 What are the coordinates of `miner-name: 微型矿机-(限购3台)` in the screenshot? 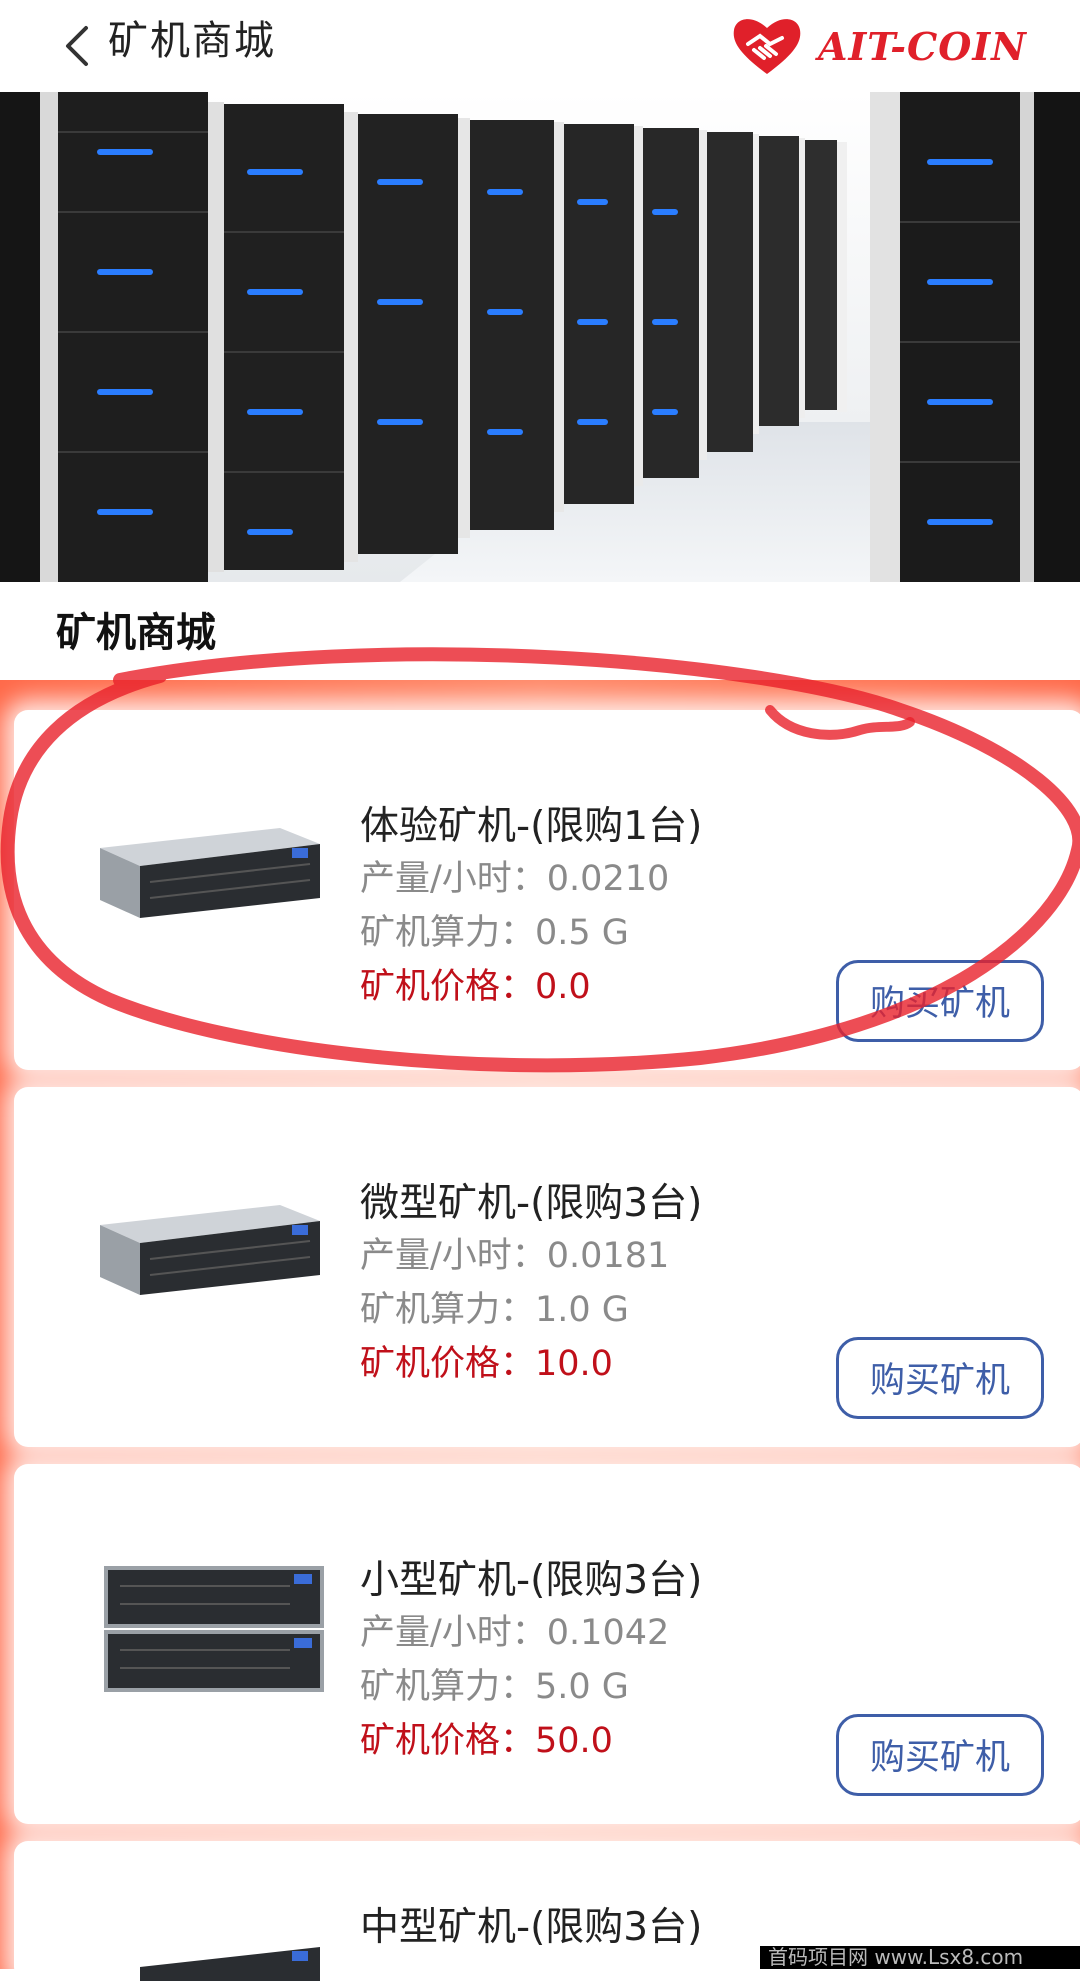 It's located at (531, 1203).